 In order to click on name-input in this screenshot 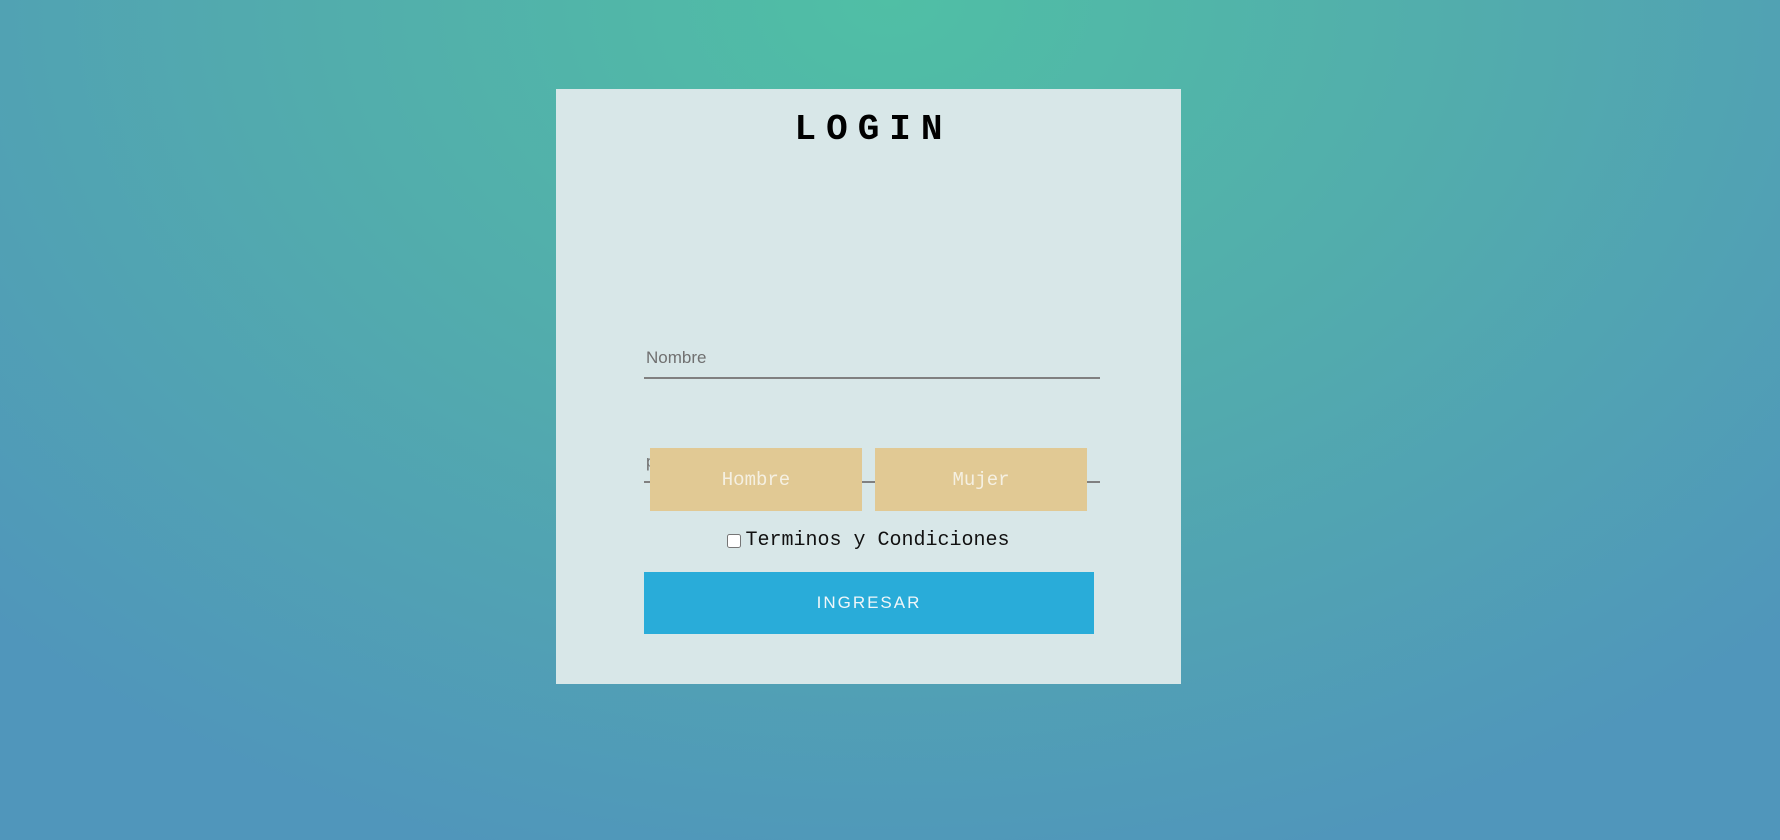, I will do `click(872, 359)`.